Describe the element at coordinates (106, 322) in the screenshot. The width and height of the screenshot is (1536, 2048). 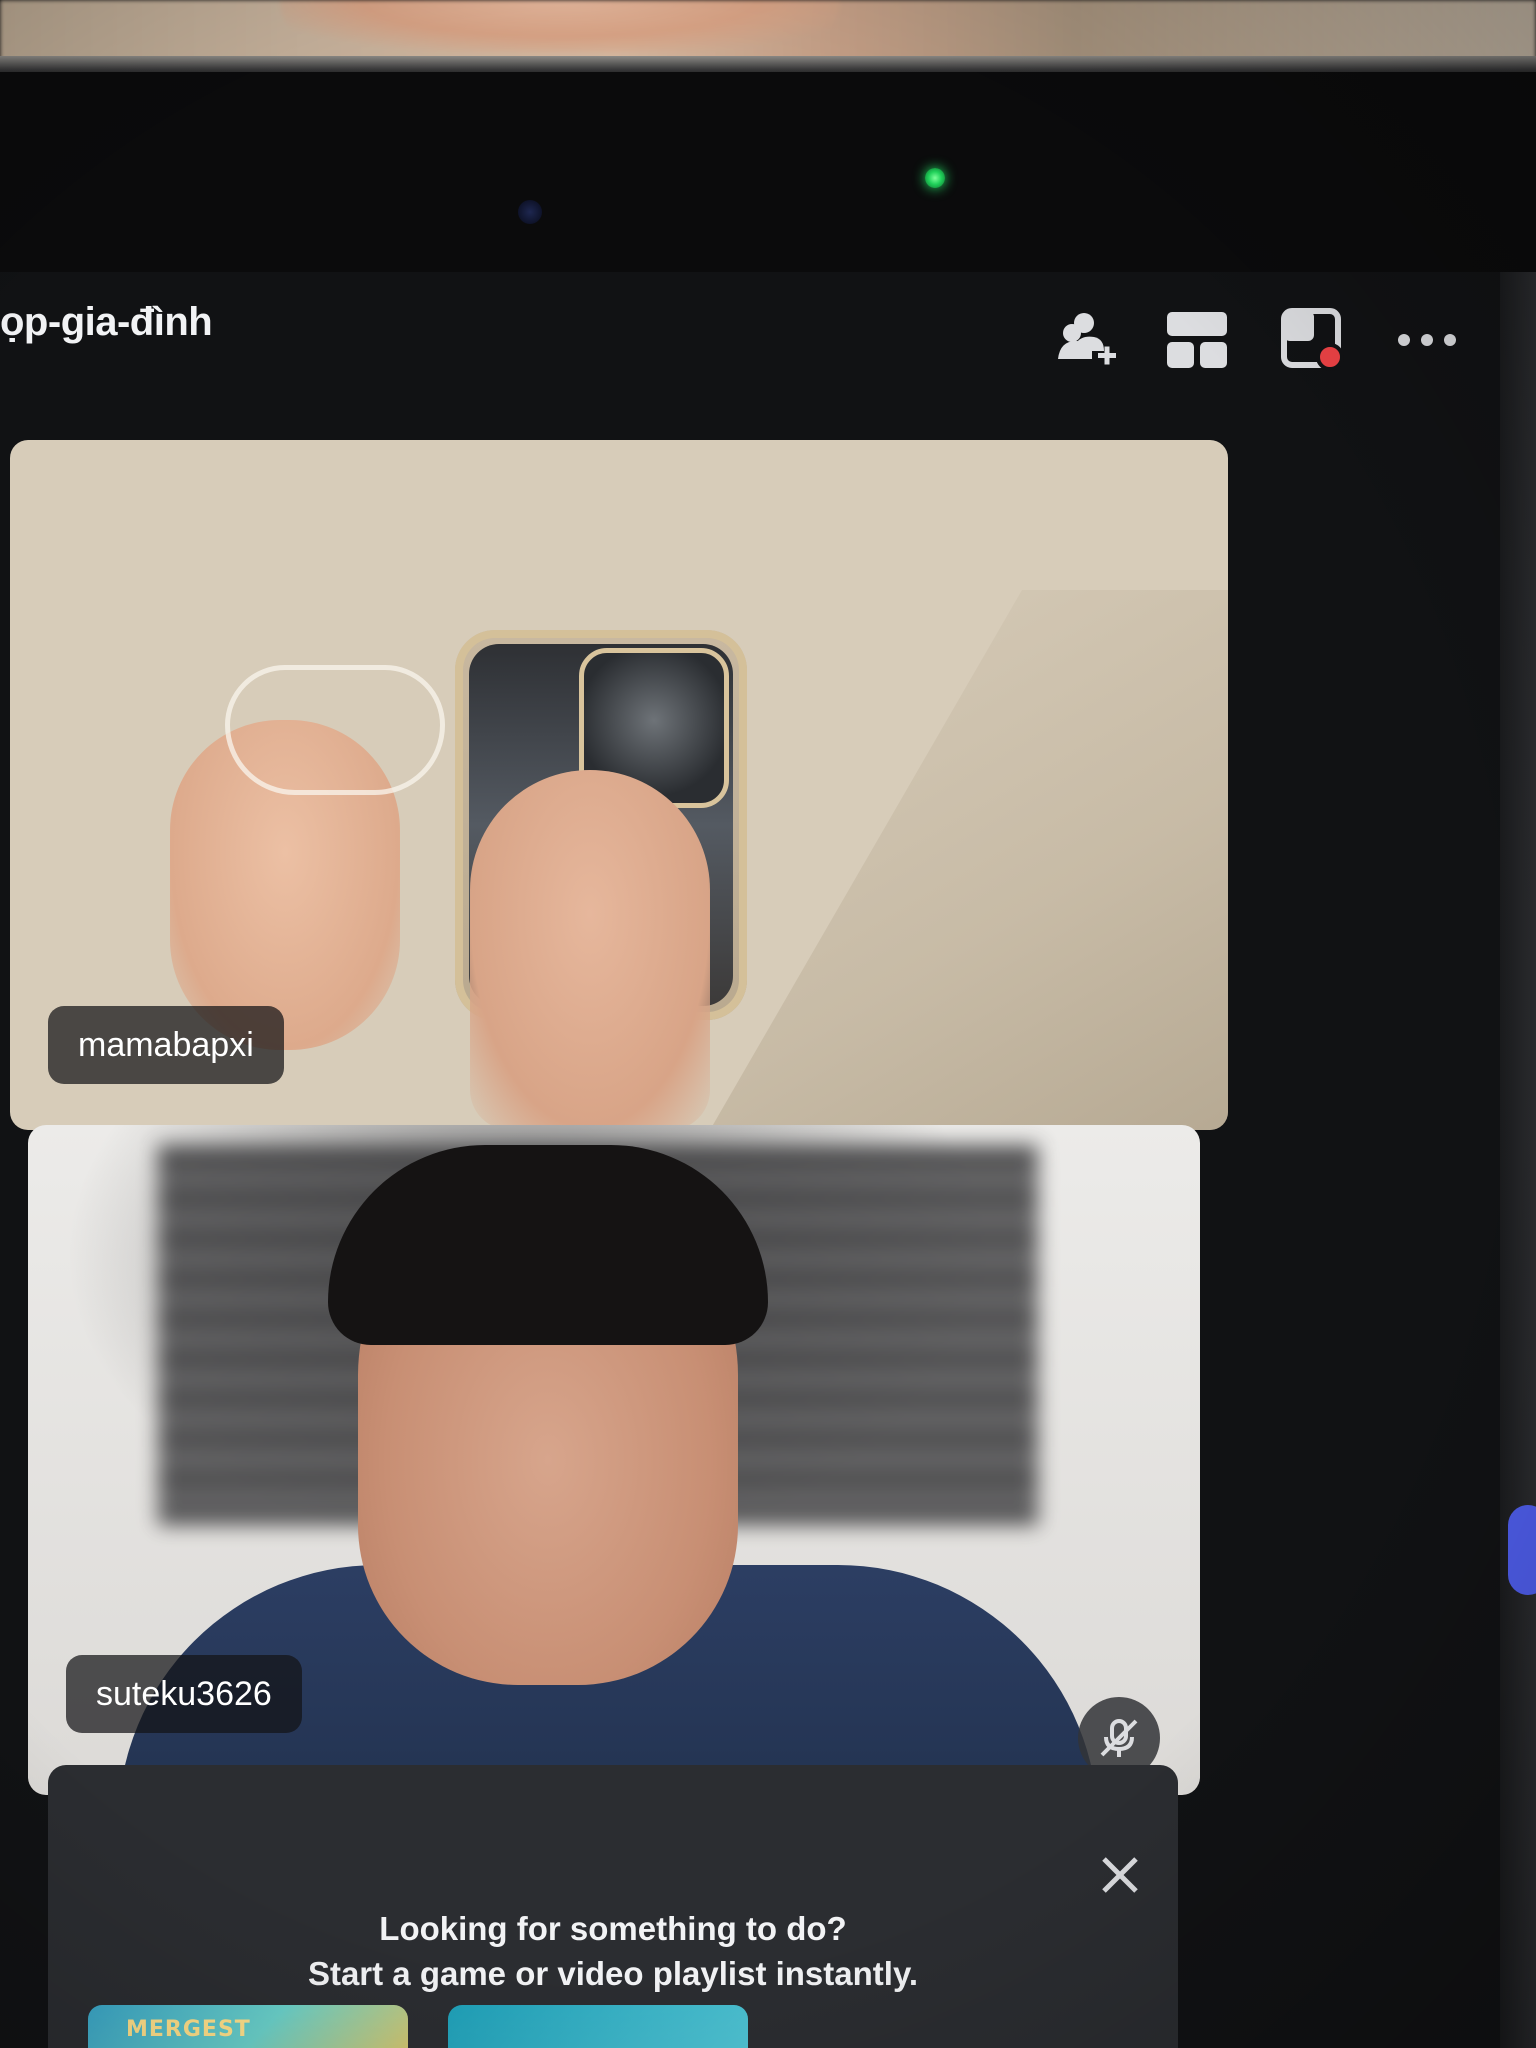
I see `channel-title: ọp-gia-đình` at that location.